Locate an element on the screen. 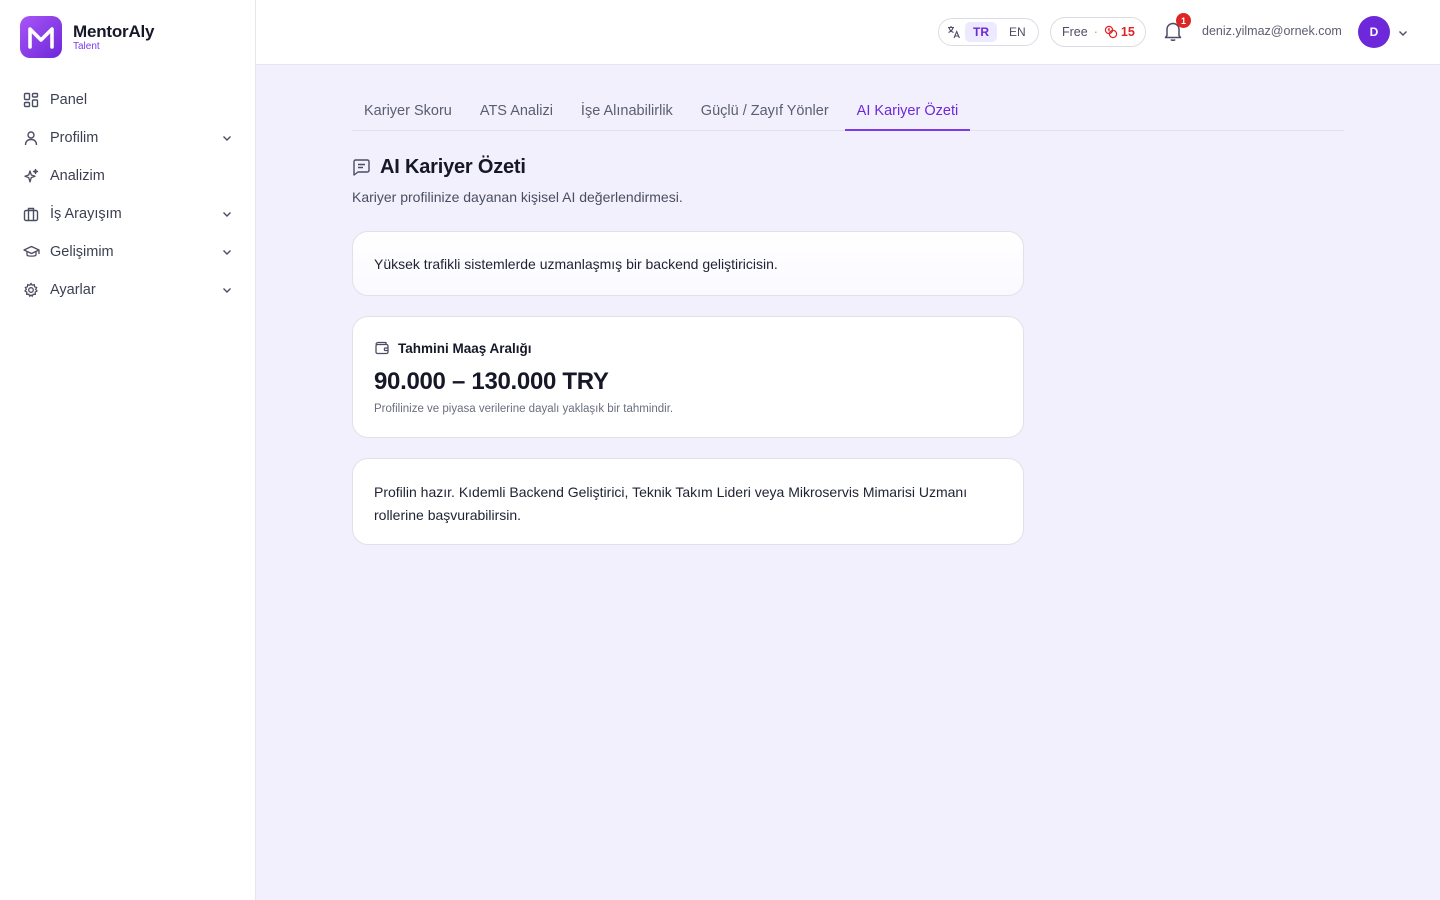 This screenshot has height=900, width=1440. graduation-cap-icon is located at coordinates (31, 252).